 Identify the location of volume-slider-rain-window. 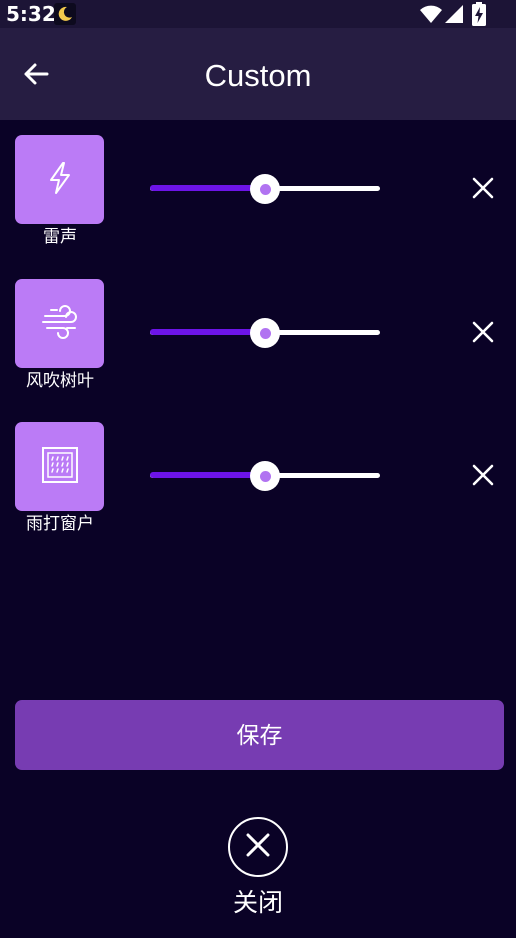
(265, 476).